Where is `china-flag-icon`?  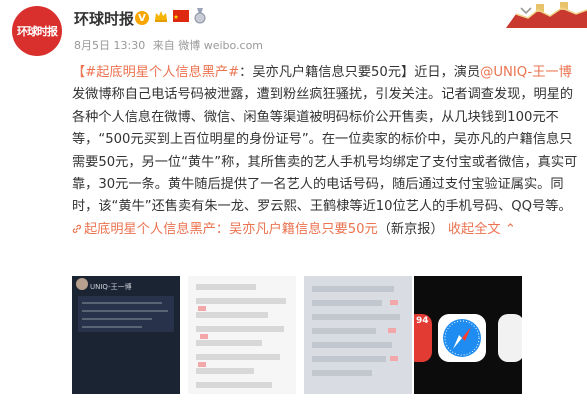
china-flag-icon is located at coordinates (181, 16).